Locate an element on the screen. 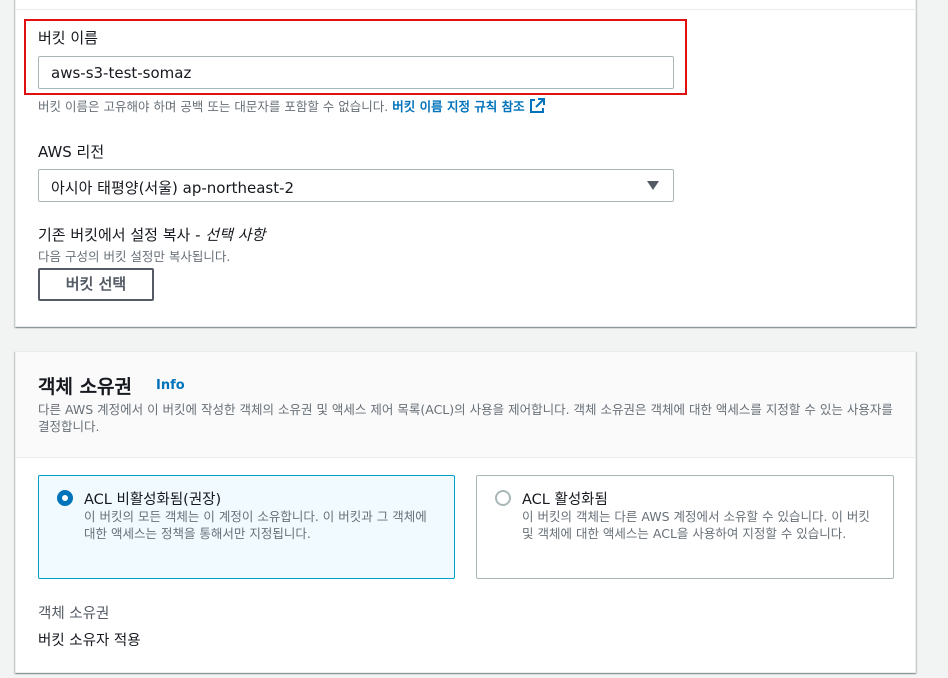 The width and height of the screenshot is (948, 678). object-ownership-summary-key: 객체 소유권 is located at coordinates (74, 614).